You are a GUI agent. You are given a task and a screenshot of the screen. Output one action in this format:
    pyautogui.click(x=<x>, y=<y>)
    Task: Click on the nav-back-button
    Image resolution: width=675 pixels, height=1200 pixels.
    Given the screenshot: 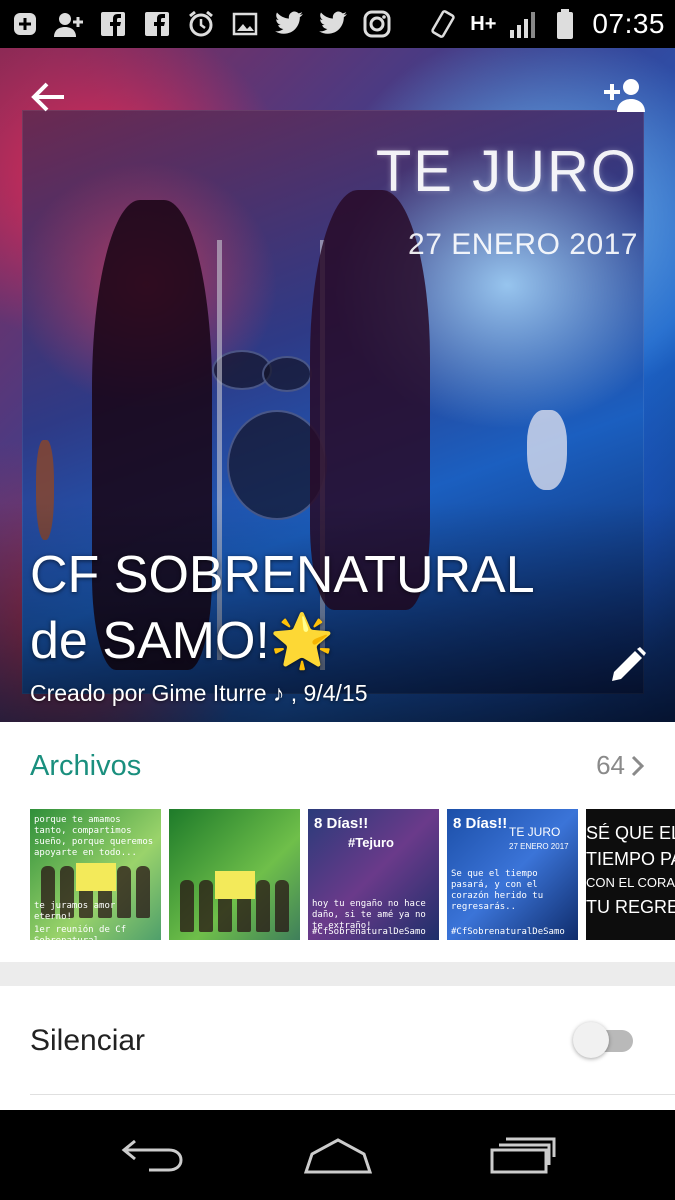 What is the action you would take?
    pyautogui.click(x=153, y=1155)
    